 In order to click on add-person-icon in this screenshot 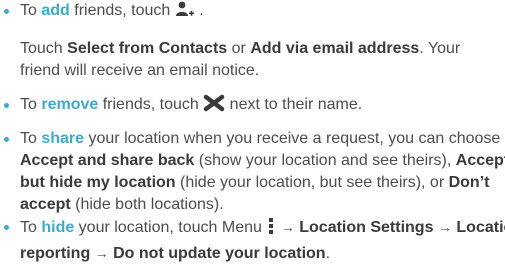, I will do `click(185, 12)`.